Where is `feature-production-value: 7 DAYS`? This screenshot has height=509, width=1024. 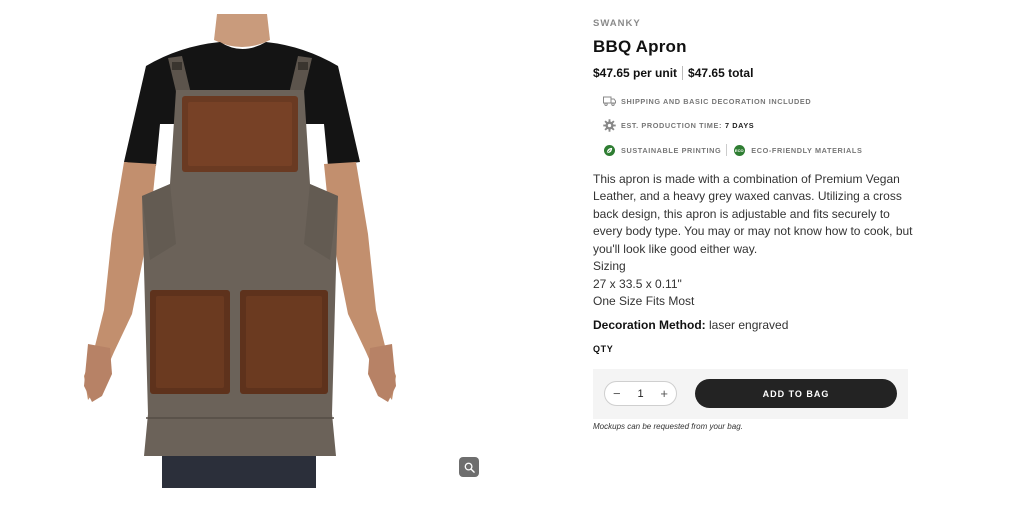
feature-production-value: 7 DAYS is located at coordinates (739, 126).